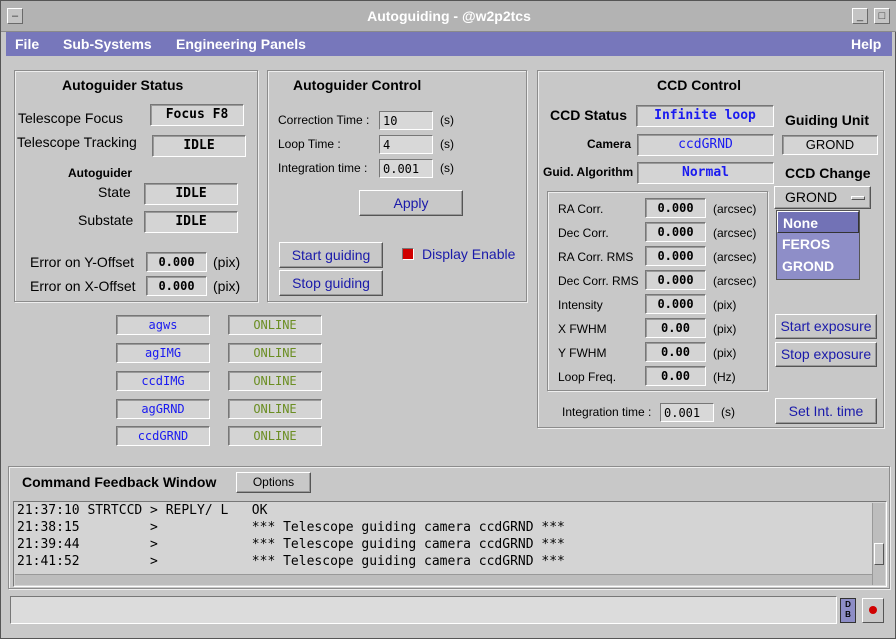 This screenshot has height=639, width=896. What do you see at coordinates (406, 168) in the screenshot?
I see `integration-time-input` at bounding box center [406, 168].